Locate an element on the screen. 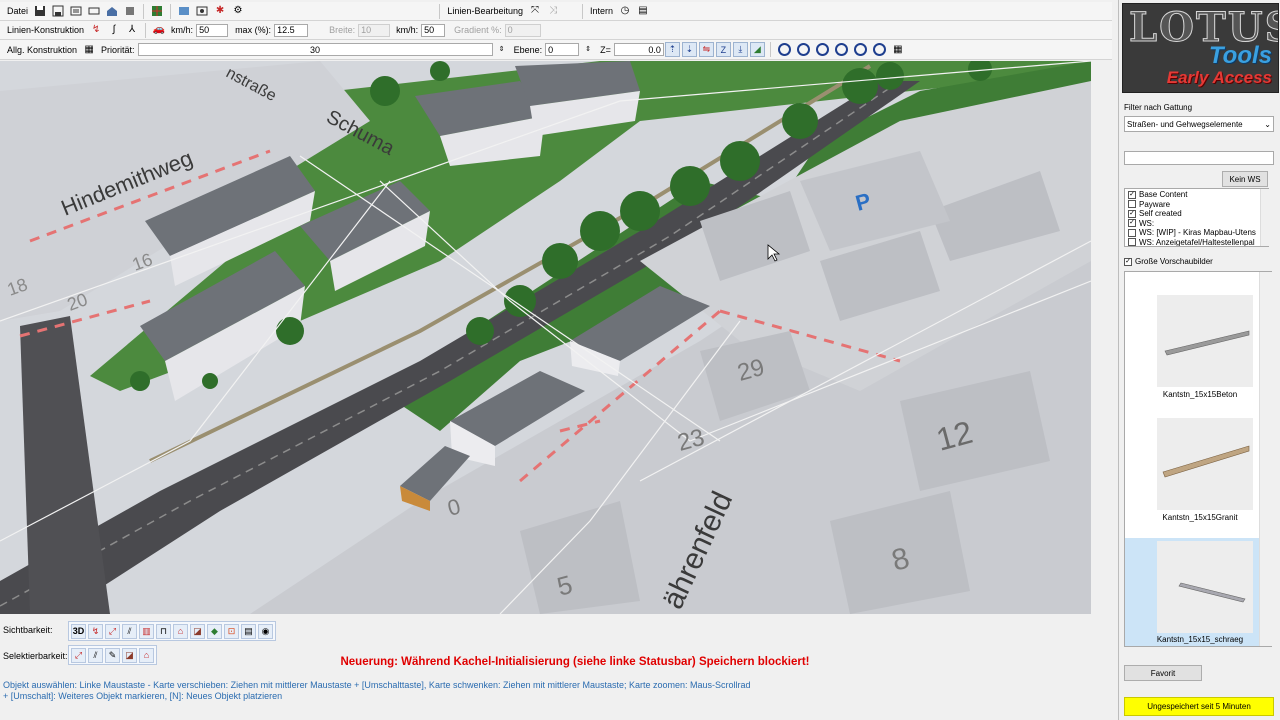  menu-datei: Datei is located at coordinates (17, 11).